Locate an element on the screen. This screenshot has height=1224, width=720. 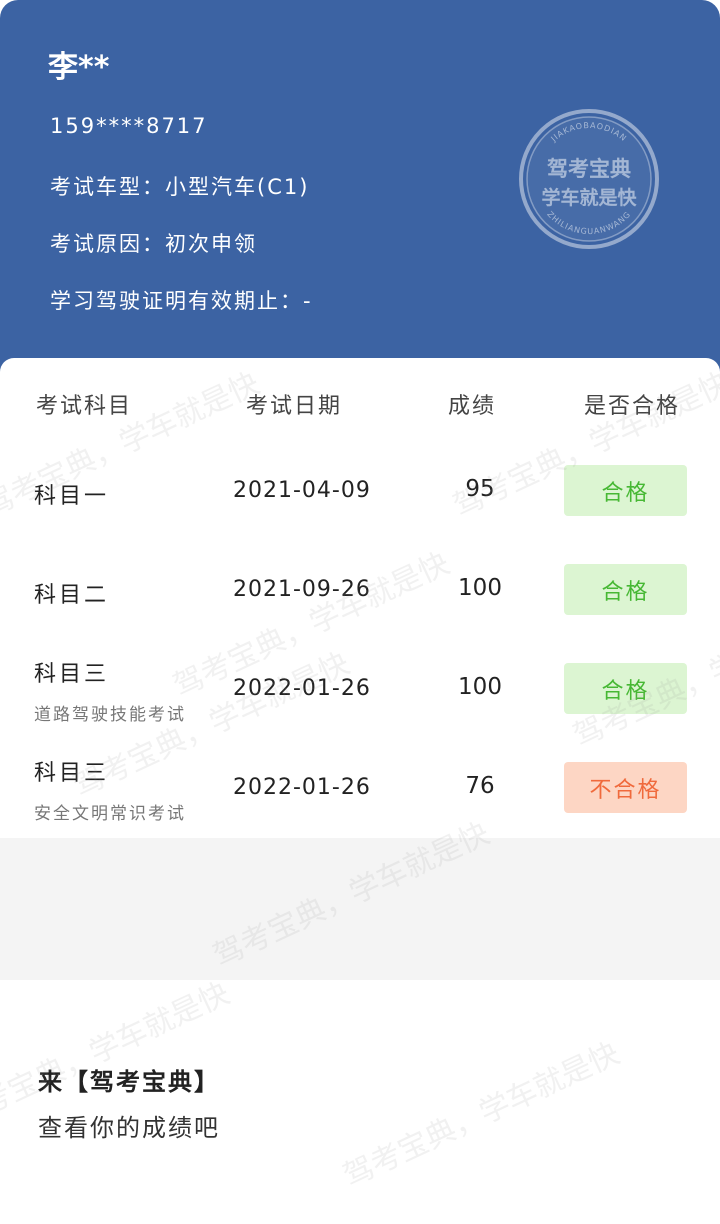
header-date: 考试日期 is located at coordinates (294, 406).